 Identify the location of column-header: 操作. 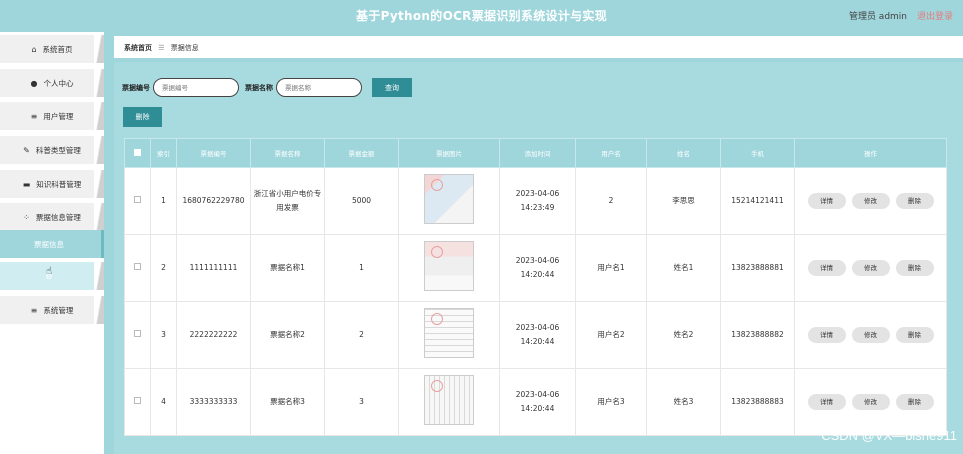
(870, 153).